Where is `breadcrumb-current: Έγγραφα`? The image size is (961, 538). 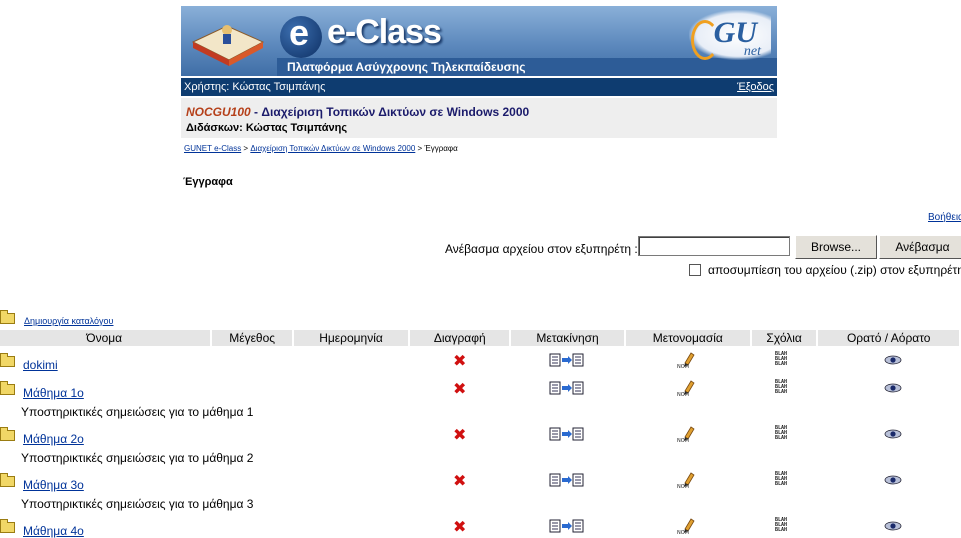 breadcrumb-current: Έγγραφα is located at coordinates (441, 148).